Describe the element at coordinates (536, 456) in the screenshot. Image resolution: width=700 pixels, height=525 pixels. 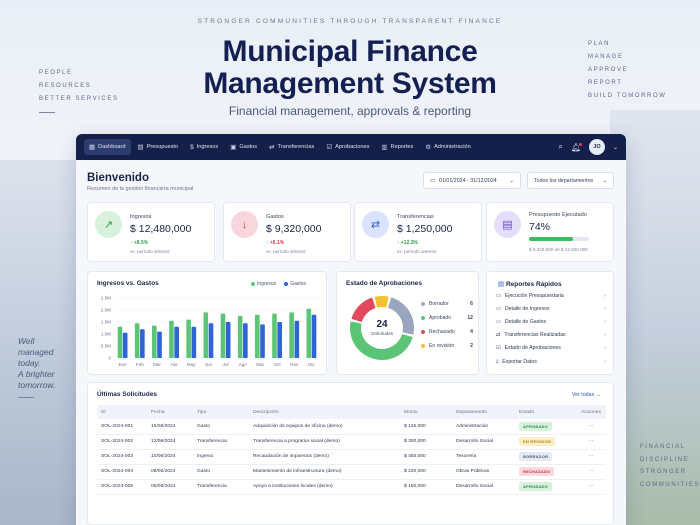
I see `status-badge: BORRADOR` at that location.